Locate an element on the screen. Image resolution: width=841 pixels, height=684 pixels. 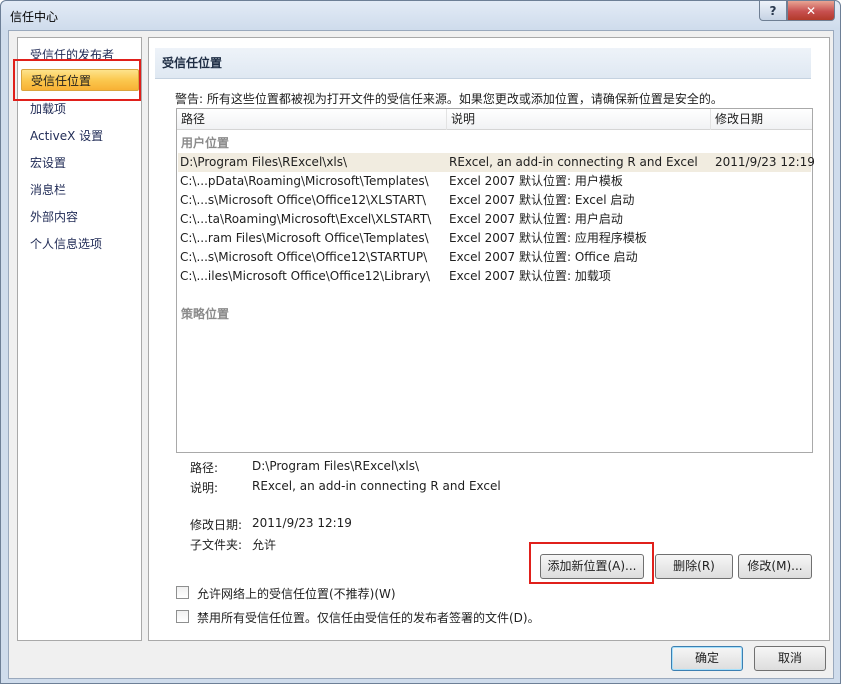
row-description: Excel 2007 默认位置: 用户启动 is located at coordinates (536, 219).